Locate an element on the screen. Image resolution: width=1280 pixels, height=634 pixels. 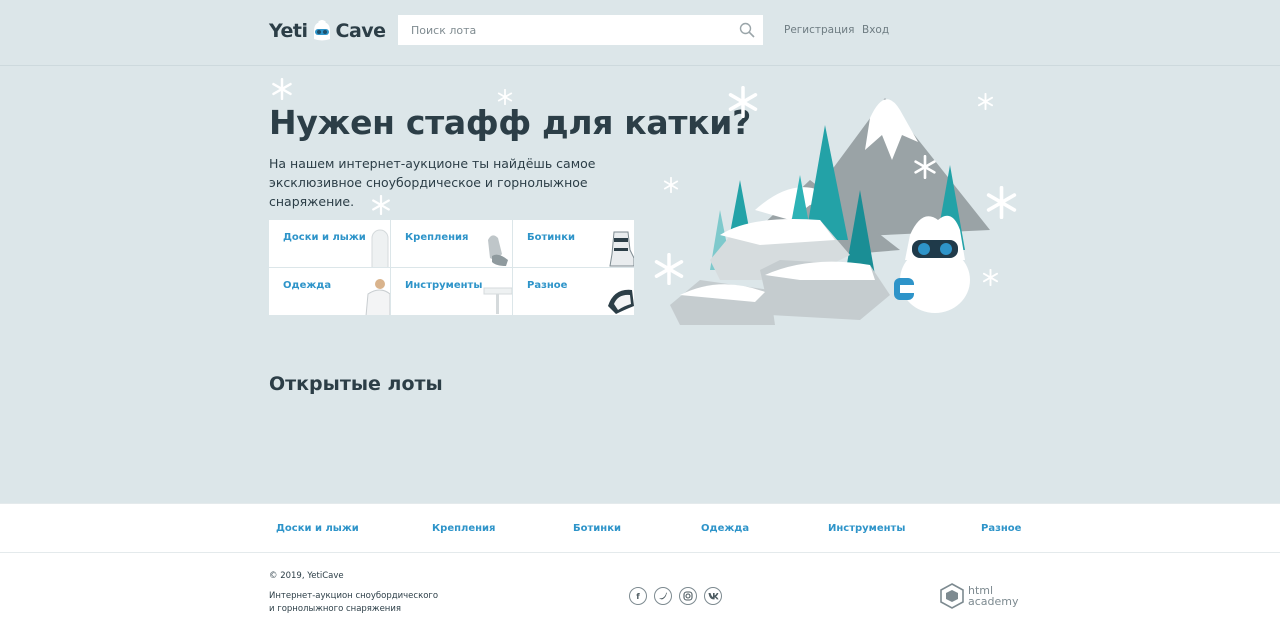
facebook-icon: f is located at coordinates (638, 596).